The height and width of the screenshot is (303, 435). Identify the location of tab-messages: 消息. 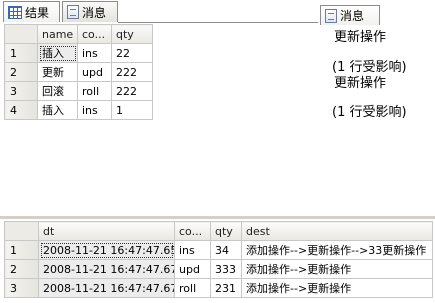
(90, 11).